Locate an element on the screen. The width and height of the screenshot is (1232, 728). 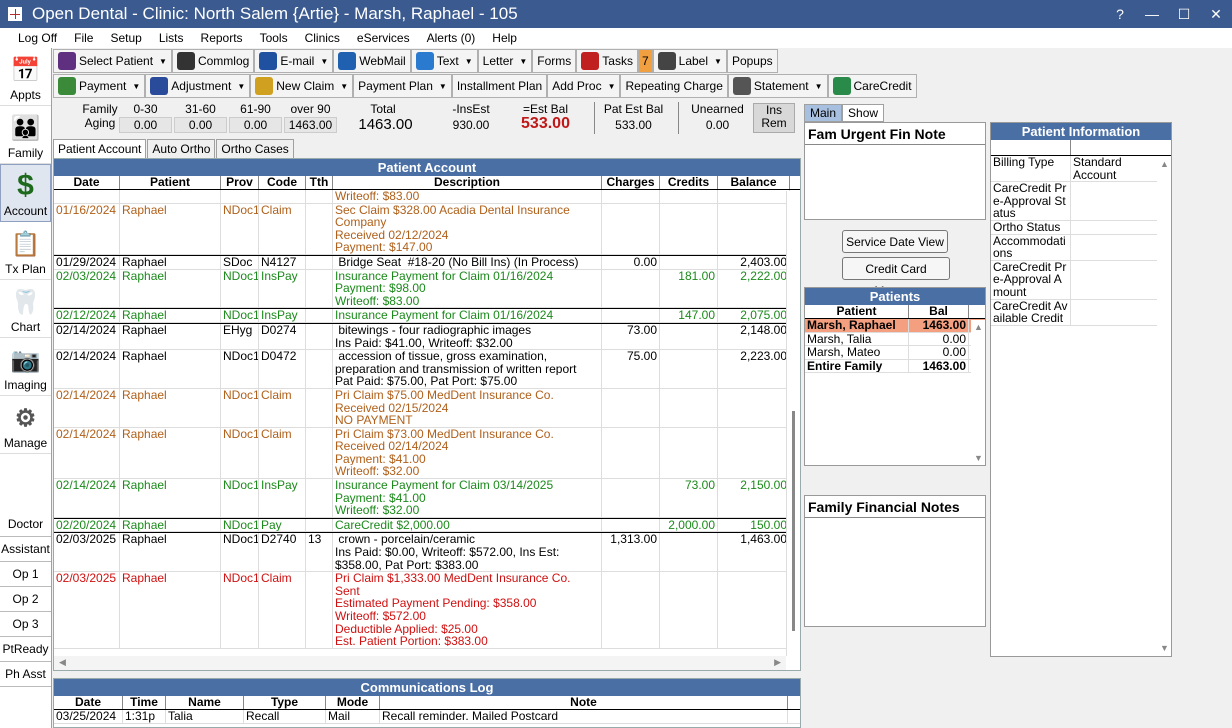
patients-col-patient: Patient is located at coordinates (857, 311).